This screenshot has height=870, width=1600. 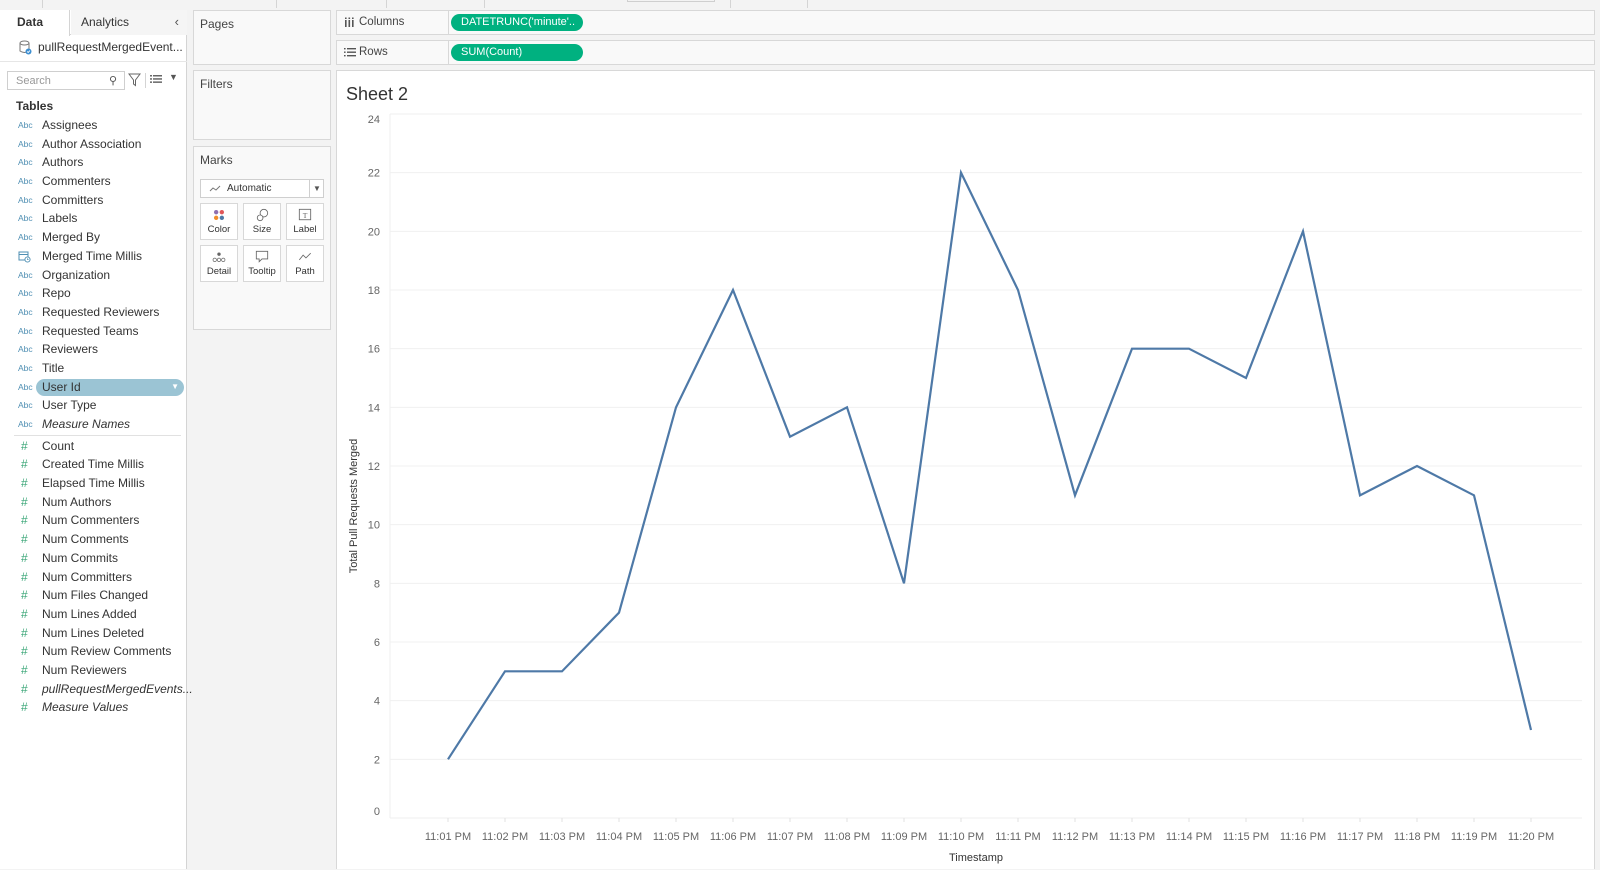 What do you see at coordinates (262, 37) in the screenshot?
I see `pages-card: Pages` at bounding box center [262, 37].